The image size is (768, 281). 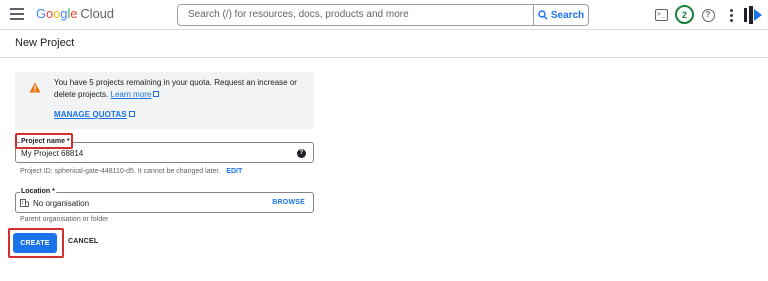 I want to click on more-options-icon, so click(x=731, y=15).